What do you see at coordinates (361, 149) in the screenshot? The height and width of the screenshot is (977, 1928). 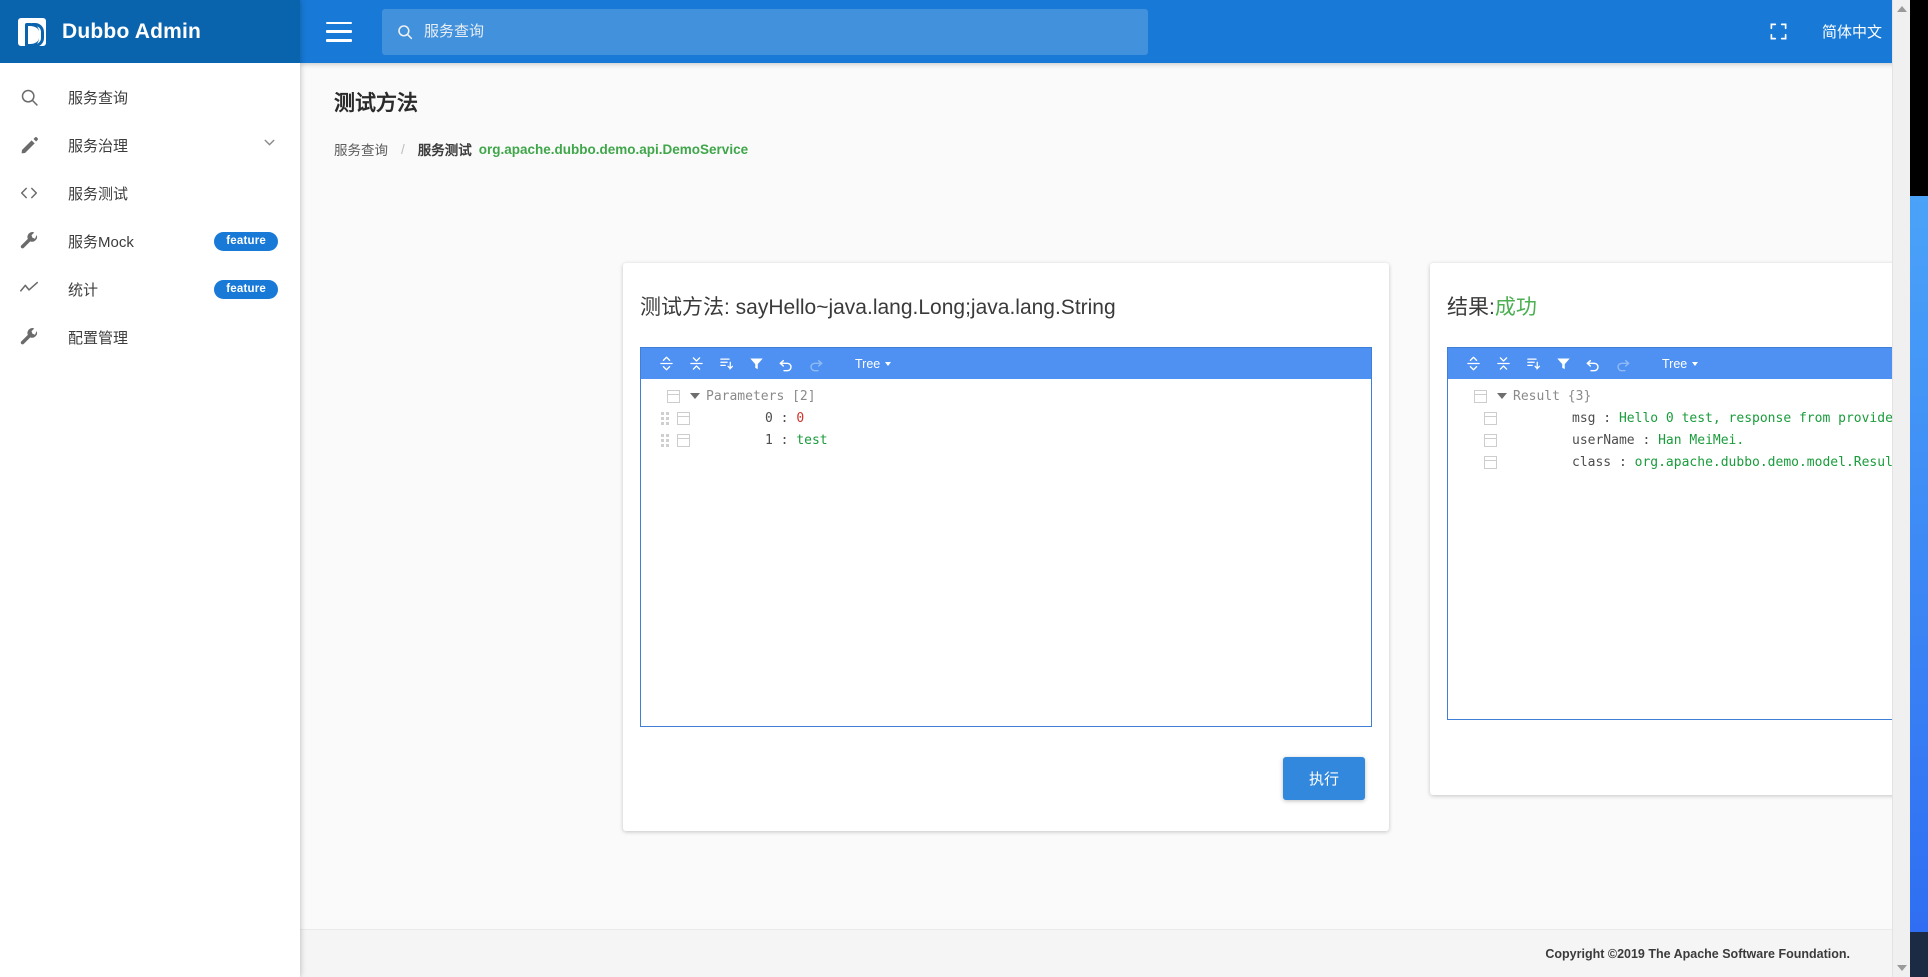 I see `breadcrumb-root: 服务查询` at bounding box center [361, 149].